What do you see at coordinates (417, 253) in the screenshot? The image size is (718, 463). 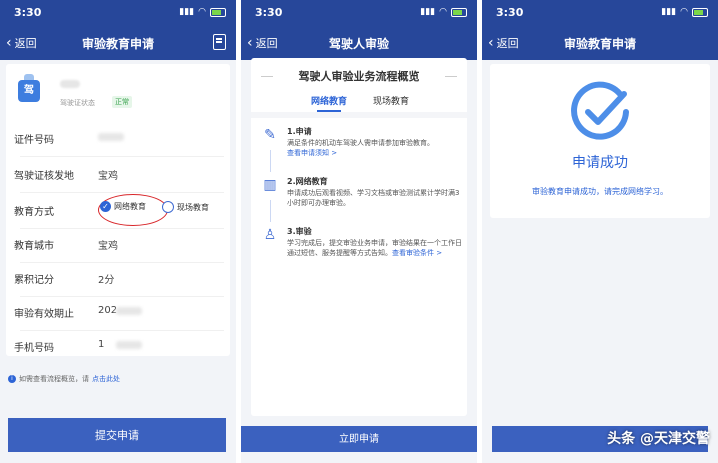 I see `review-conditions-link: 查看审验条件 >` at bounding box center [417, 253].